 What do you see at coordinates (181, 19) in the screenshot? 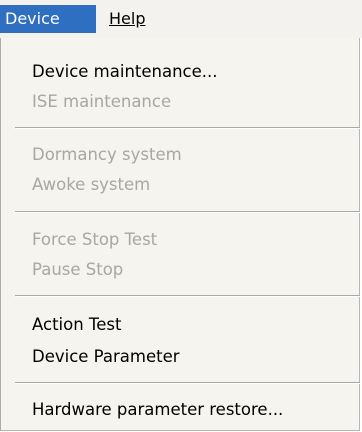
I see `menubar: Device Help` at bounding box center [181, 19].